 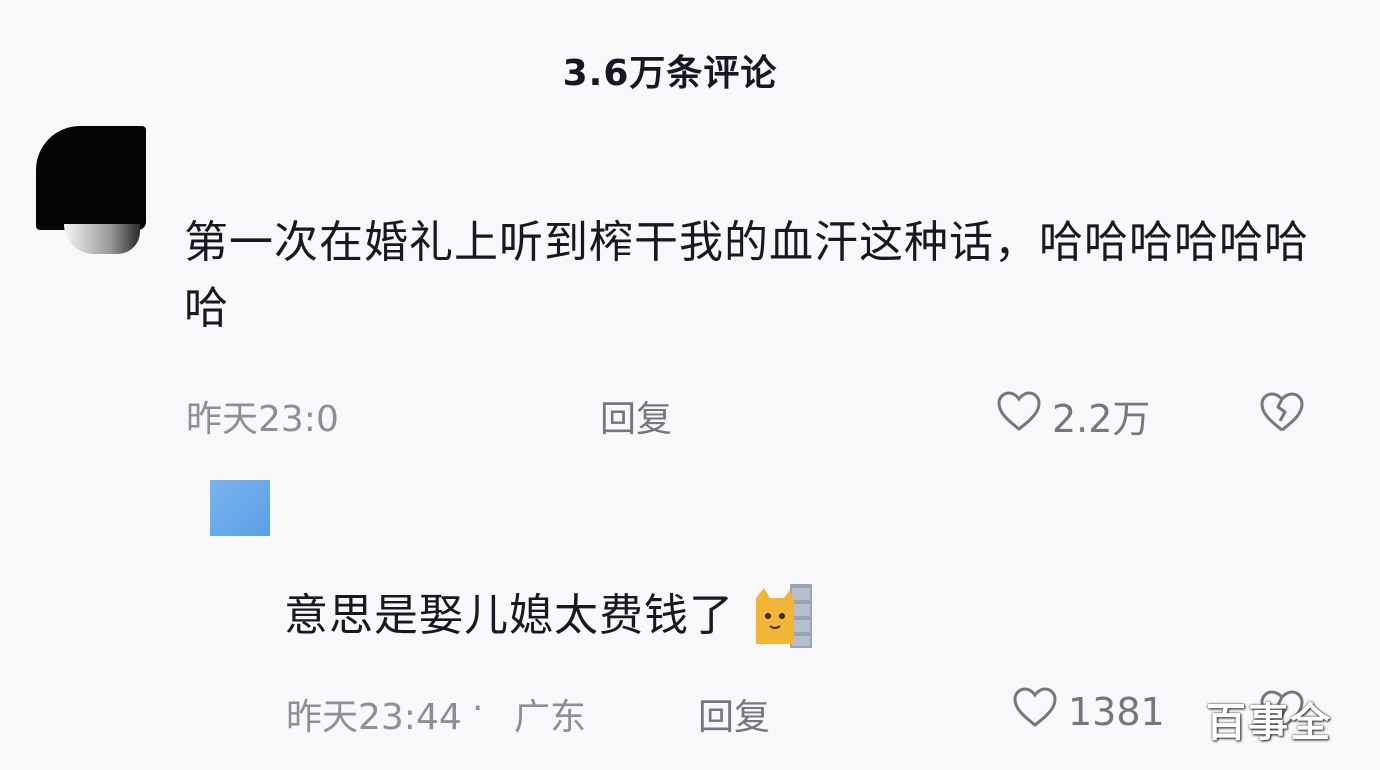 I want to click on reply-text: 意思是娶儿媳太费钱了, so click(x=509, y=615).